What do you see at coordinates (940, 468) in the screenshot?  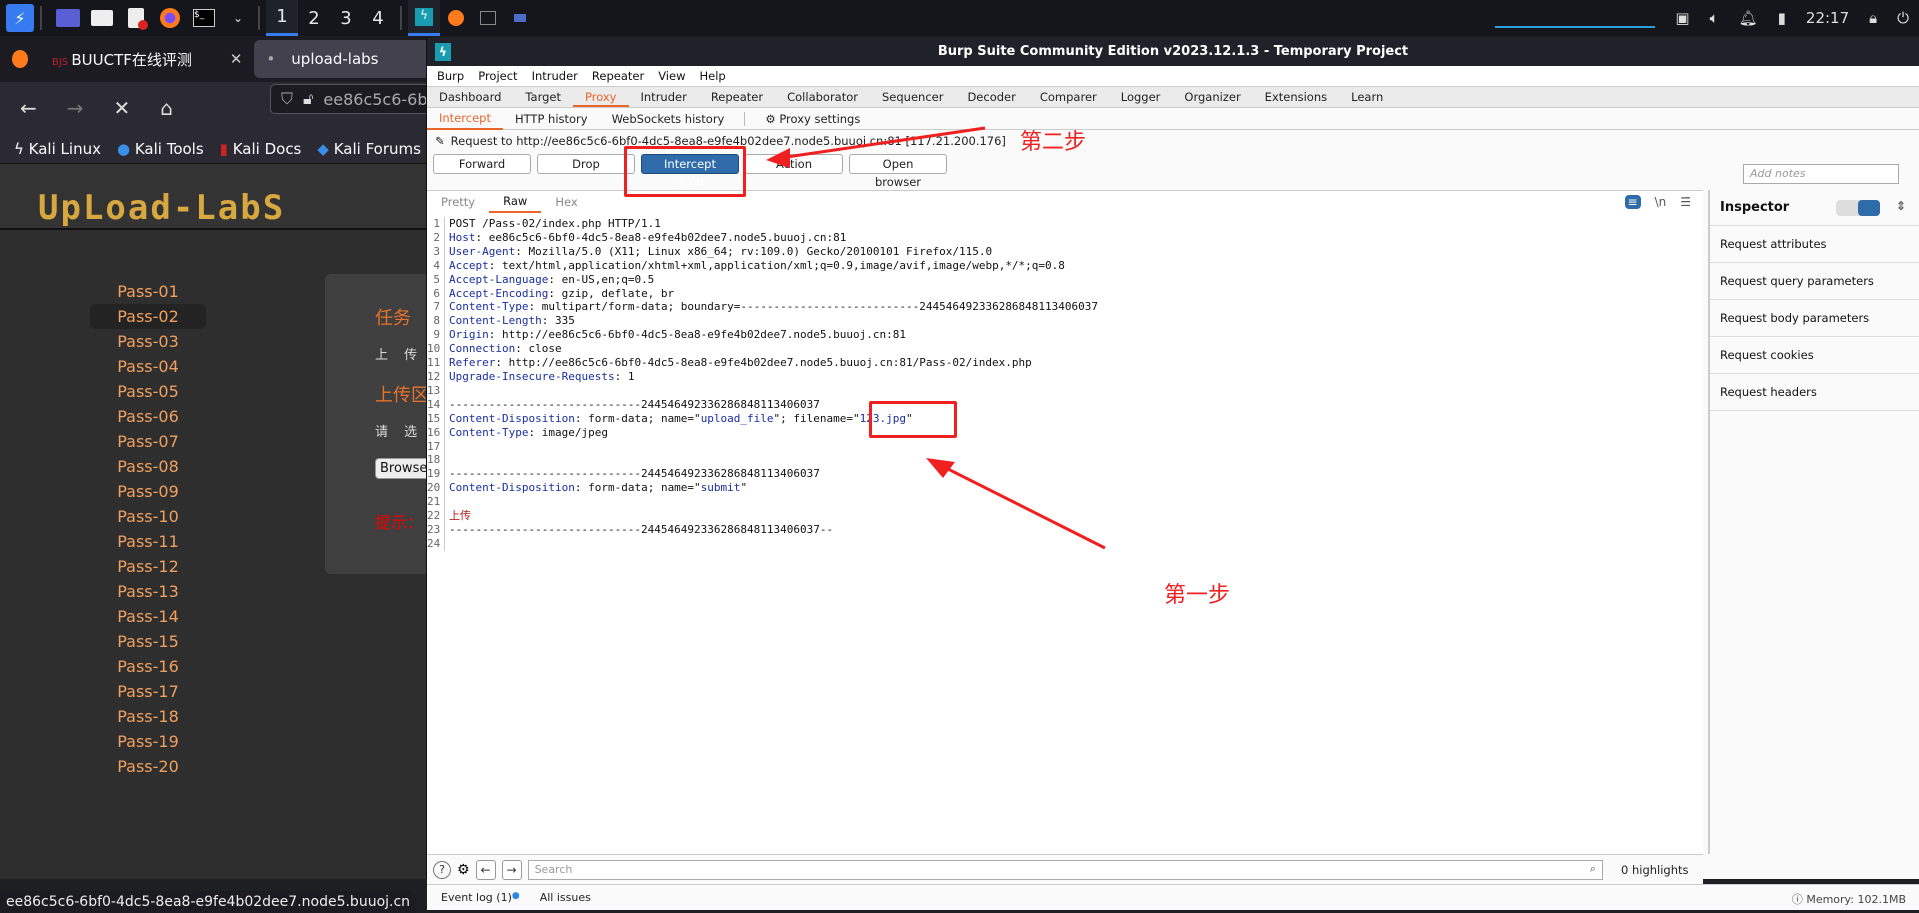 I see `arrow-step1-head` at bounding box center [940, 468].